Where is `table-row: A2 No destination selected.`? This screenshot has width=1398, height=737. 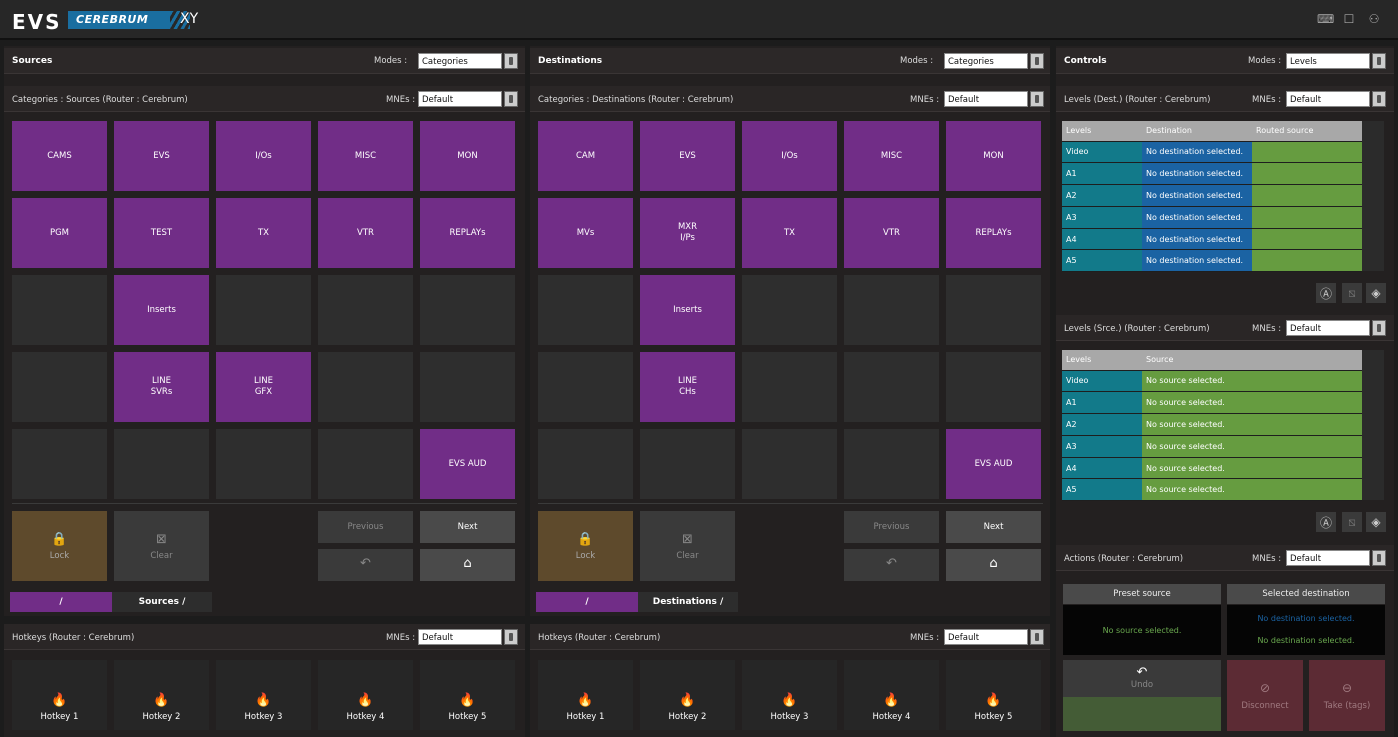
table-row: A2 No destination selected. is located at coordinates (1212, 195).